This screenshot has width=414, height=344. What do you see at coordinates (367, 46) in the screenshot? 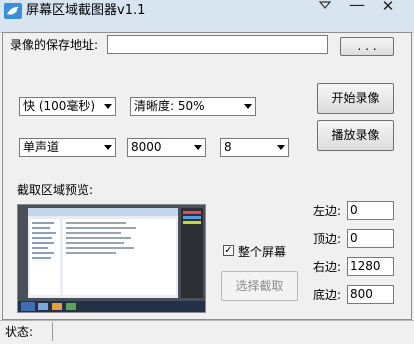
I see `browse-button: . . .` at bounding box center [367, 46].